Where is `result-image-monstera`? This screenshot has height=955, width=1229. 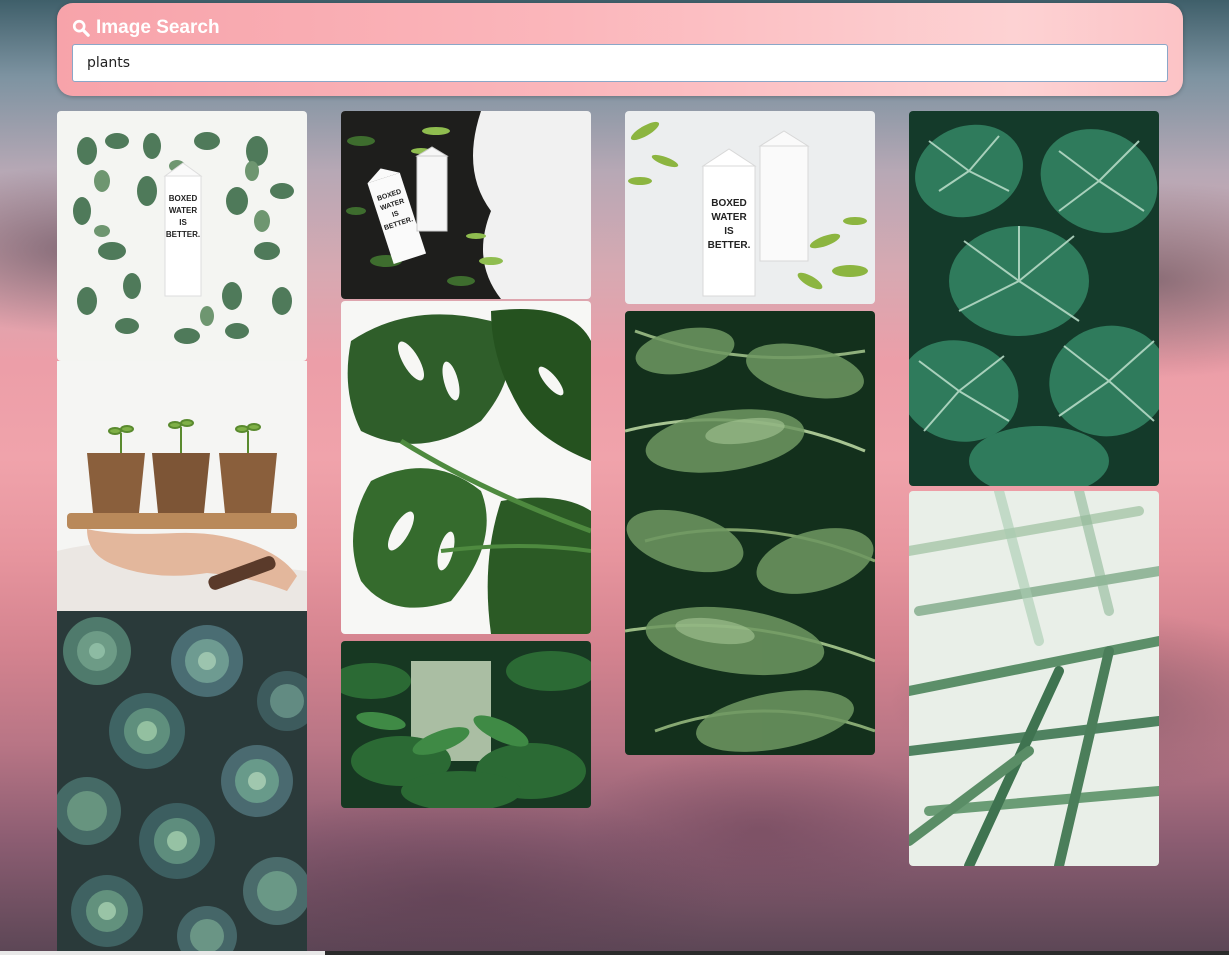 result-image-monstera is located at coordinates (466, 467).